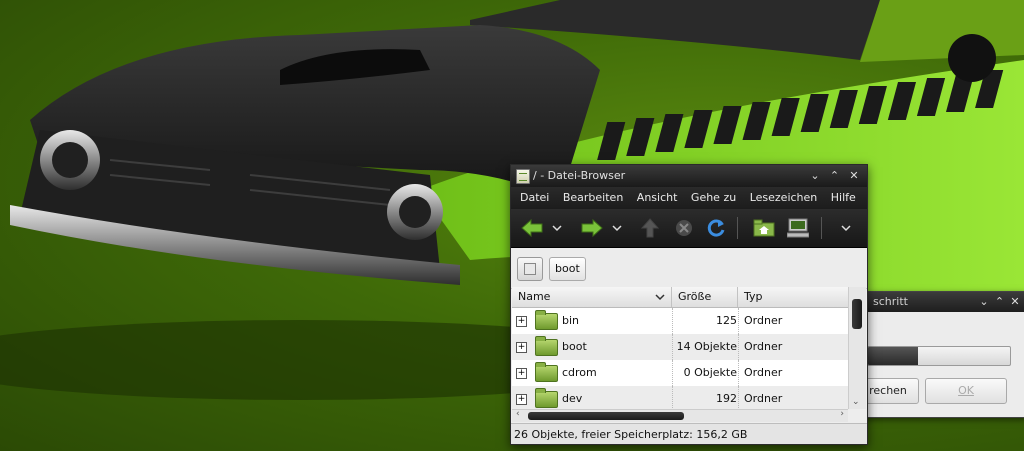 The image size is (1024, 451). What do you see at coordinates (657, 197) in the screenshot?
I see `menu-ansicht: Ansicht` at bounding box center [657, 197].